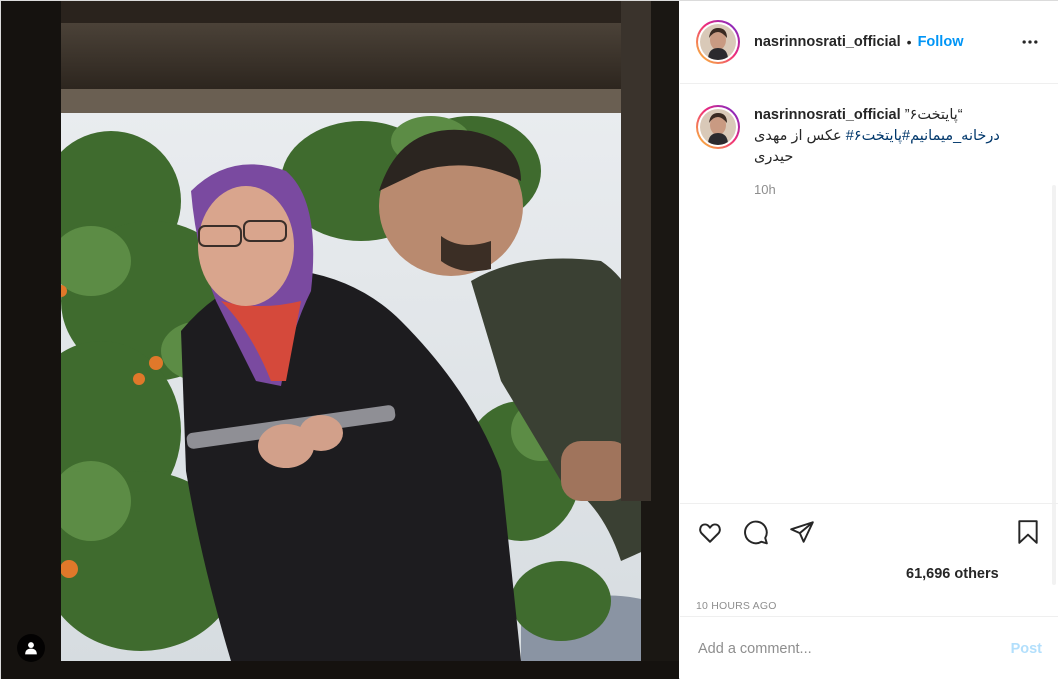 The width and height of the screenshot is (1058, 679). Describe the element at coordinates (869, 559) in the screenshot. I see `actions-bar: 61,696 others 10 HOURS AGO` at that location.